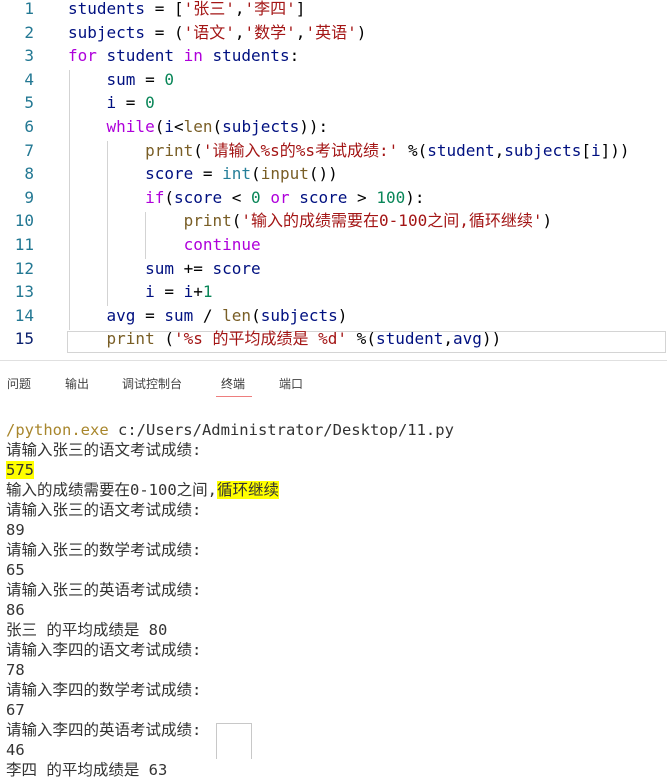  What do you see at coordinates (24, 315) in the screenshot?
I see `line-number: 14` at bounding box center [24, 315].